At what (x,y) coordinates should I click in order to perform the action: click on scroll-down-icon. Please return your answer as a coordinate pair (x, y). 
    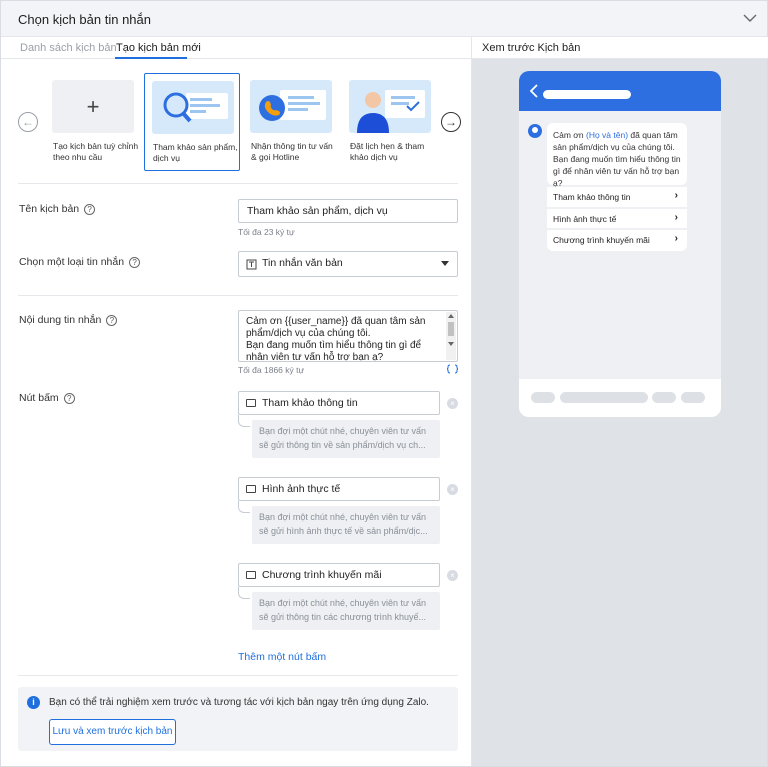
    Looking at the image, I should click on (451, 344).